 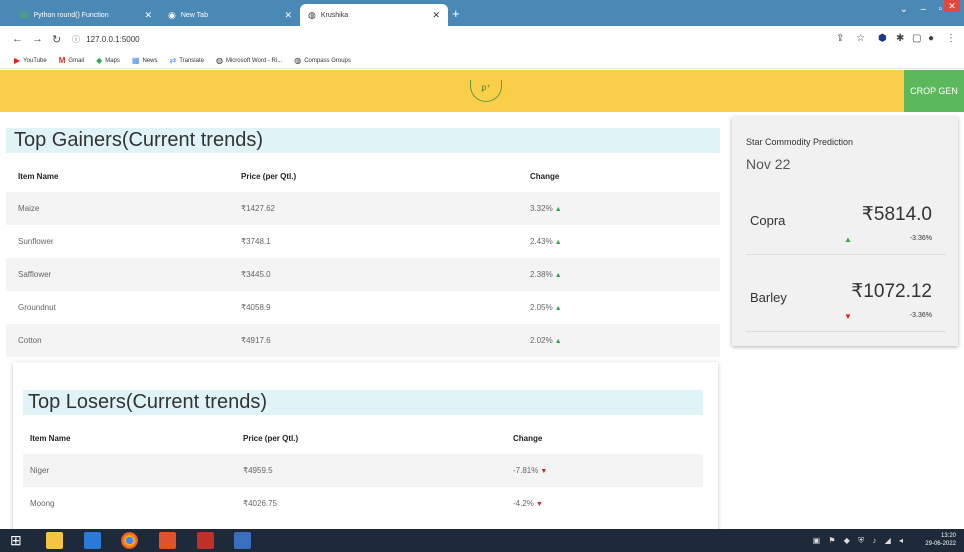 I want to click on xampp-icon, so click(x=167, y=540).